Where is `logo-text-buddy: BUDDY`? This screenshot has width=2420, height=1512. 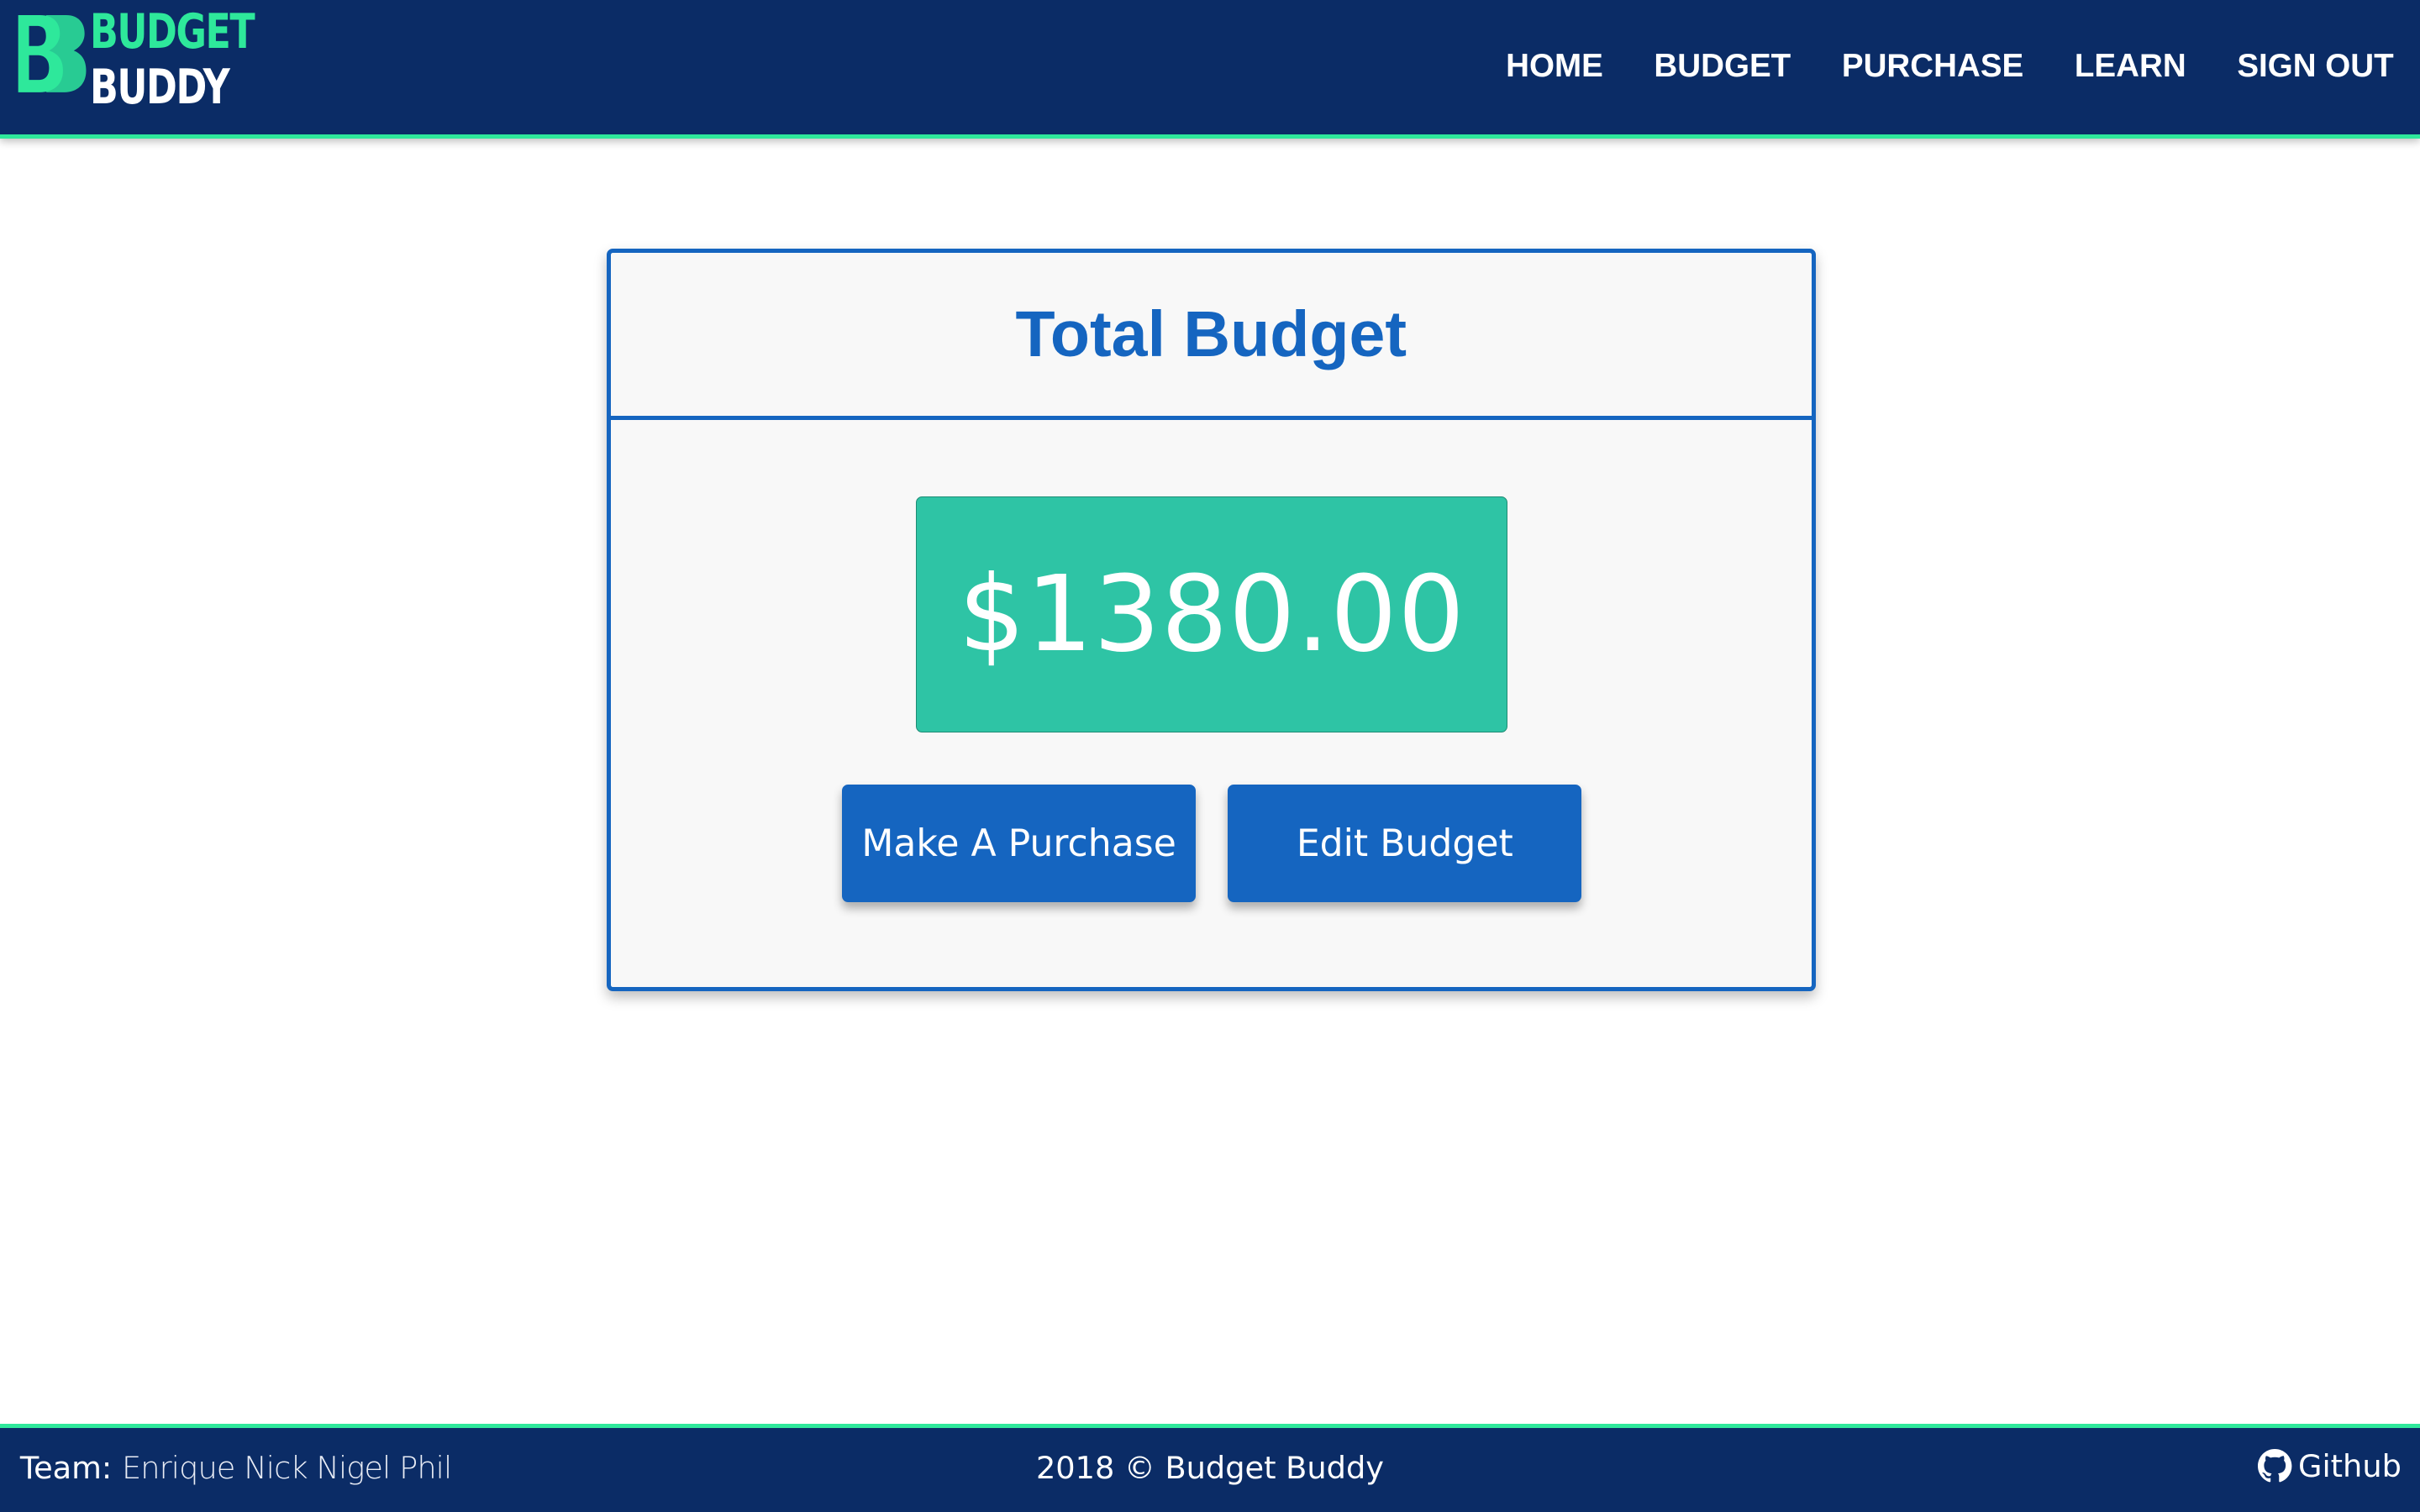 logo-text-buddy: BUDDY is located at coordinates (159, 88).